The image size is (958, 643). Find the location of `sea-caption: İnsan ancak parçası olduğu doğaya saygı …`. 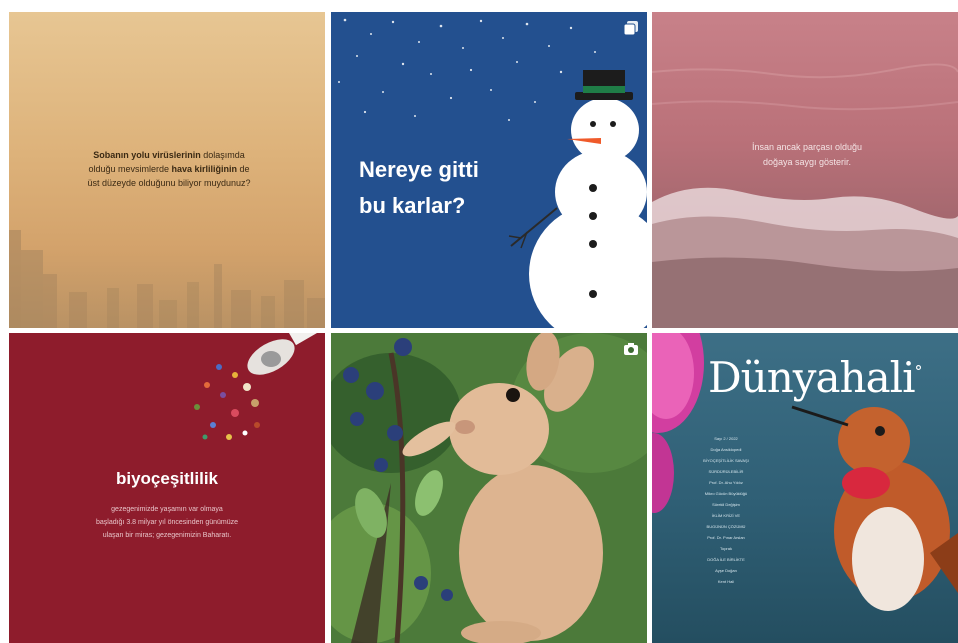

sea-caption: İnsan ancak parçası olduğu doğaya saygı … is located at coordinates (807, 154).